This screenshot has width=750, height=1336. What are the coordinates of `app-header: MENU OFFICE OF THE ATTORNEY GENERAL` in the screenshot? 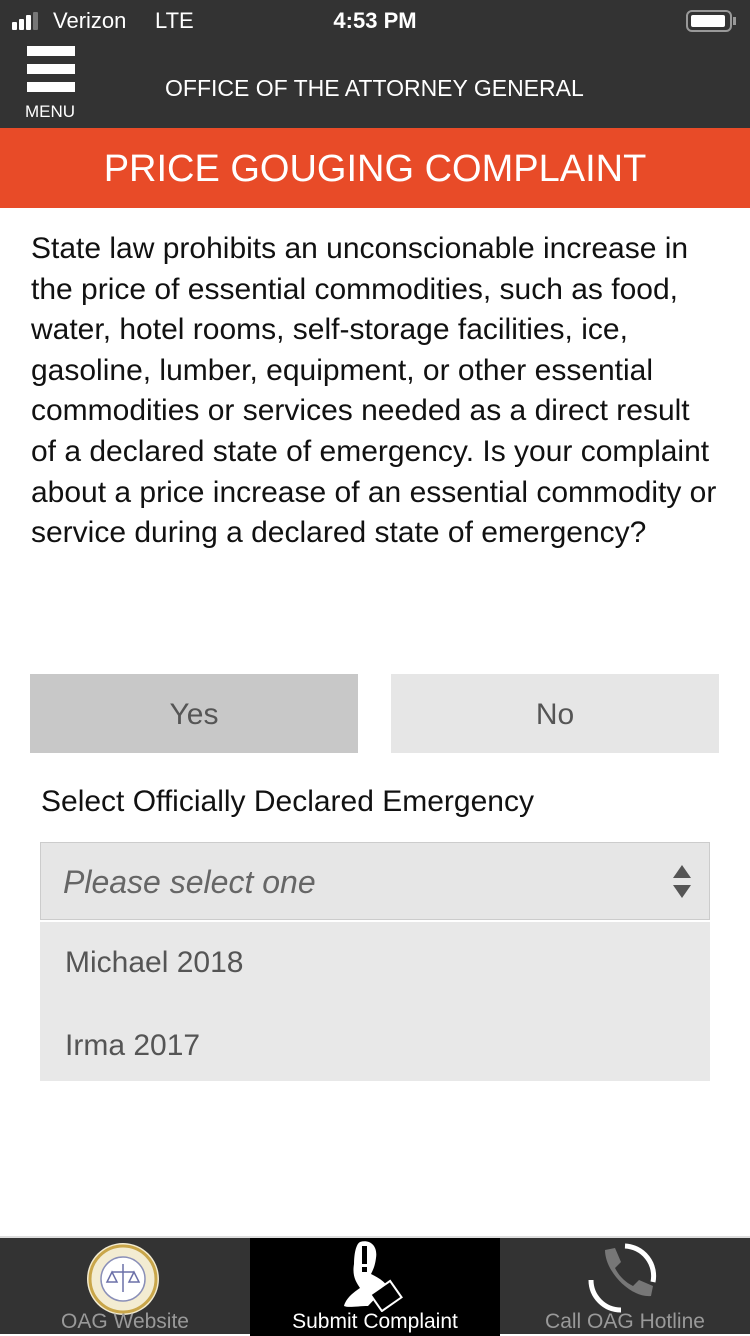 It's located at (375, 84).